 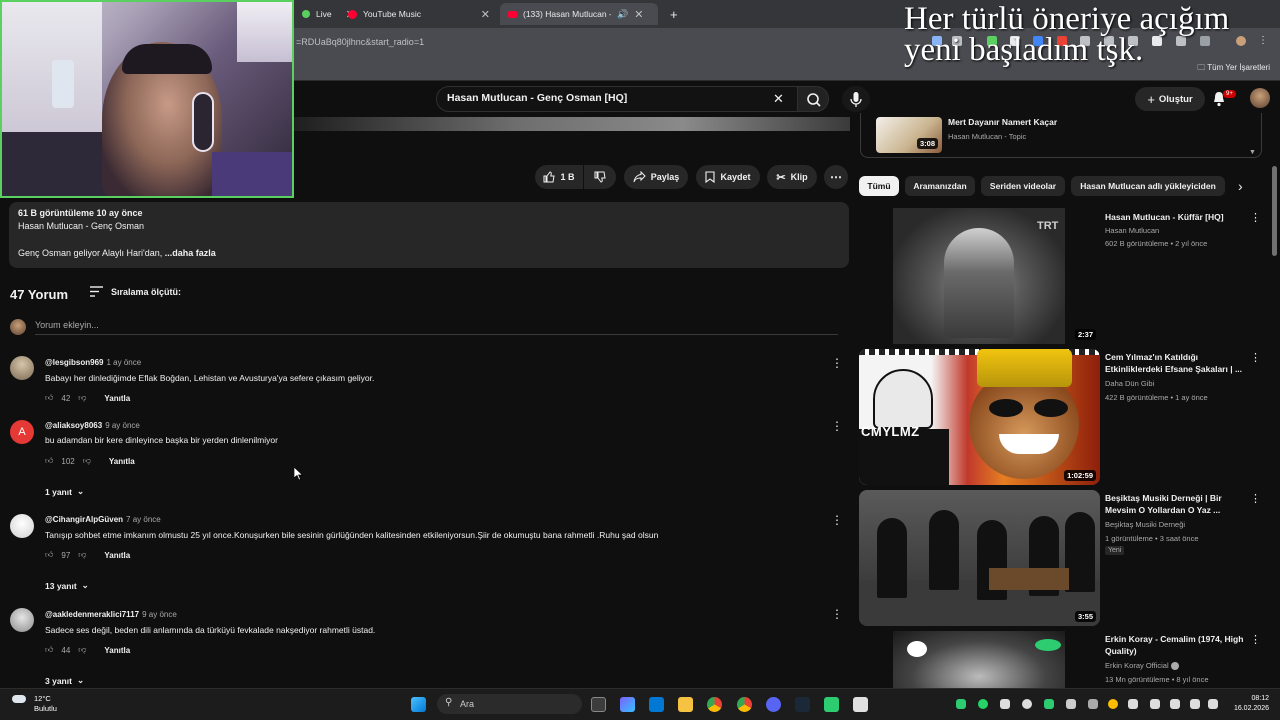 I want to click on playlist-item-title: Mert Dayanır Namert Kaçar, so click(x=1002, y=122).